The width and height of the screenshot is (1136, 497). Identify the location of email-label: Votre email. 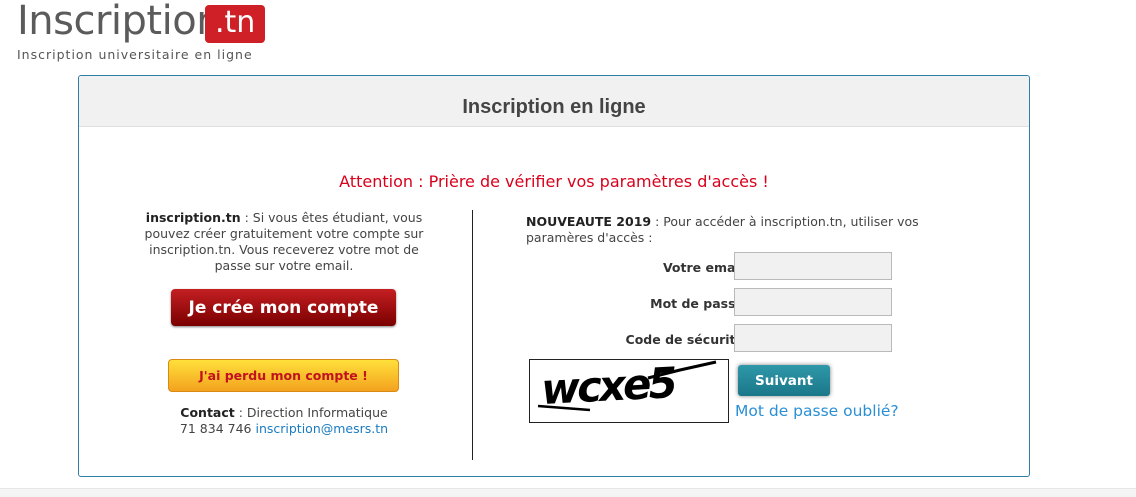
(703, 267).